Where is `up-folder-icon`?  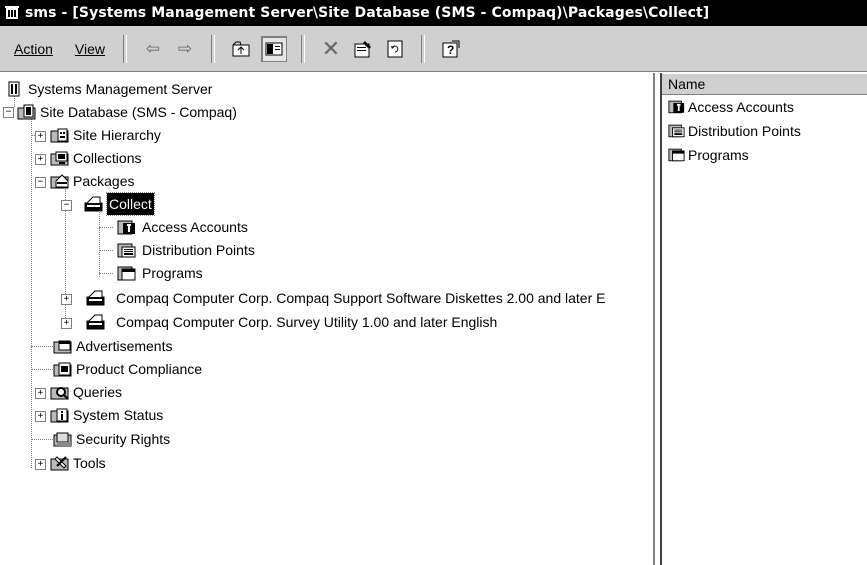
up-folder-icon is located at coordinates (241, 49).